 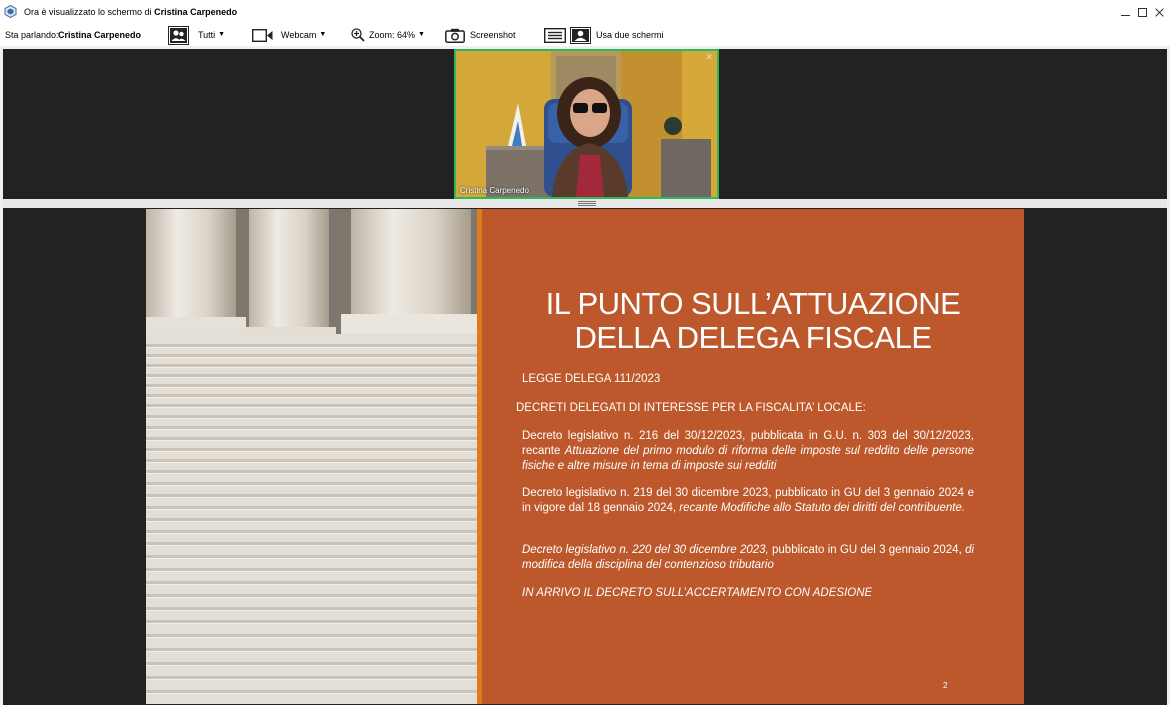 I want to click on speaking-label: Sta parlando:, so click(x=32, y=35).